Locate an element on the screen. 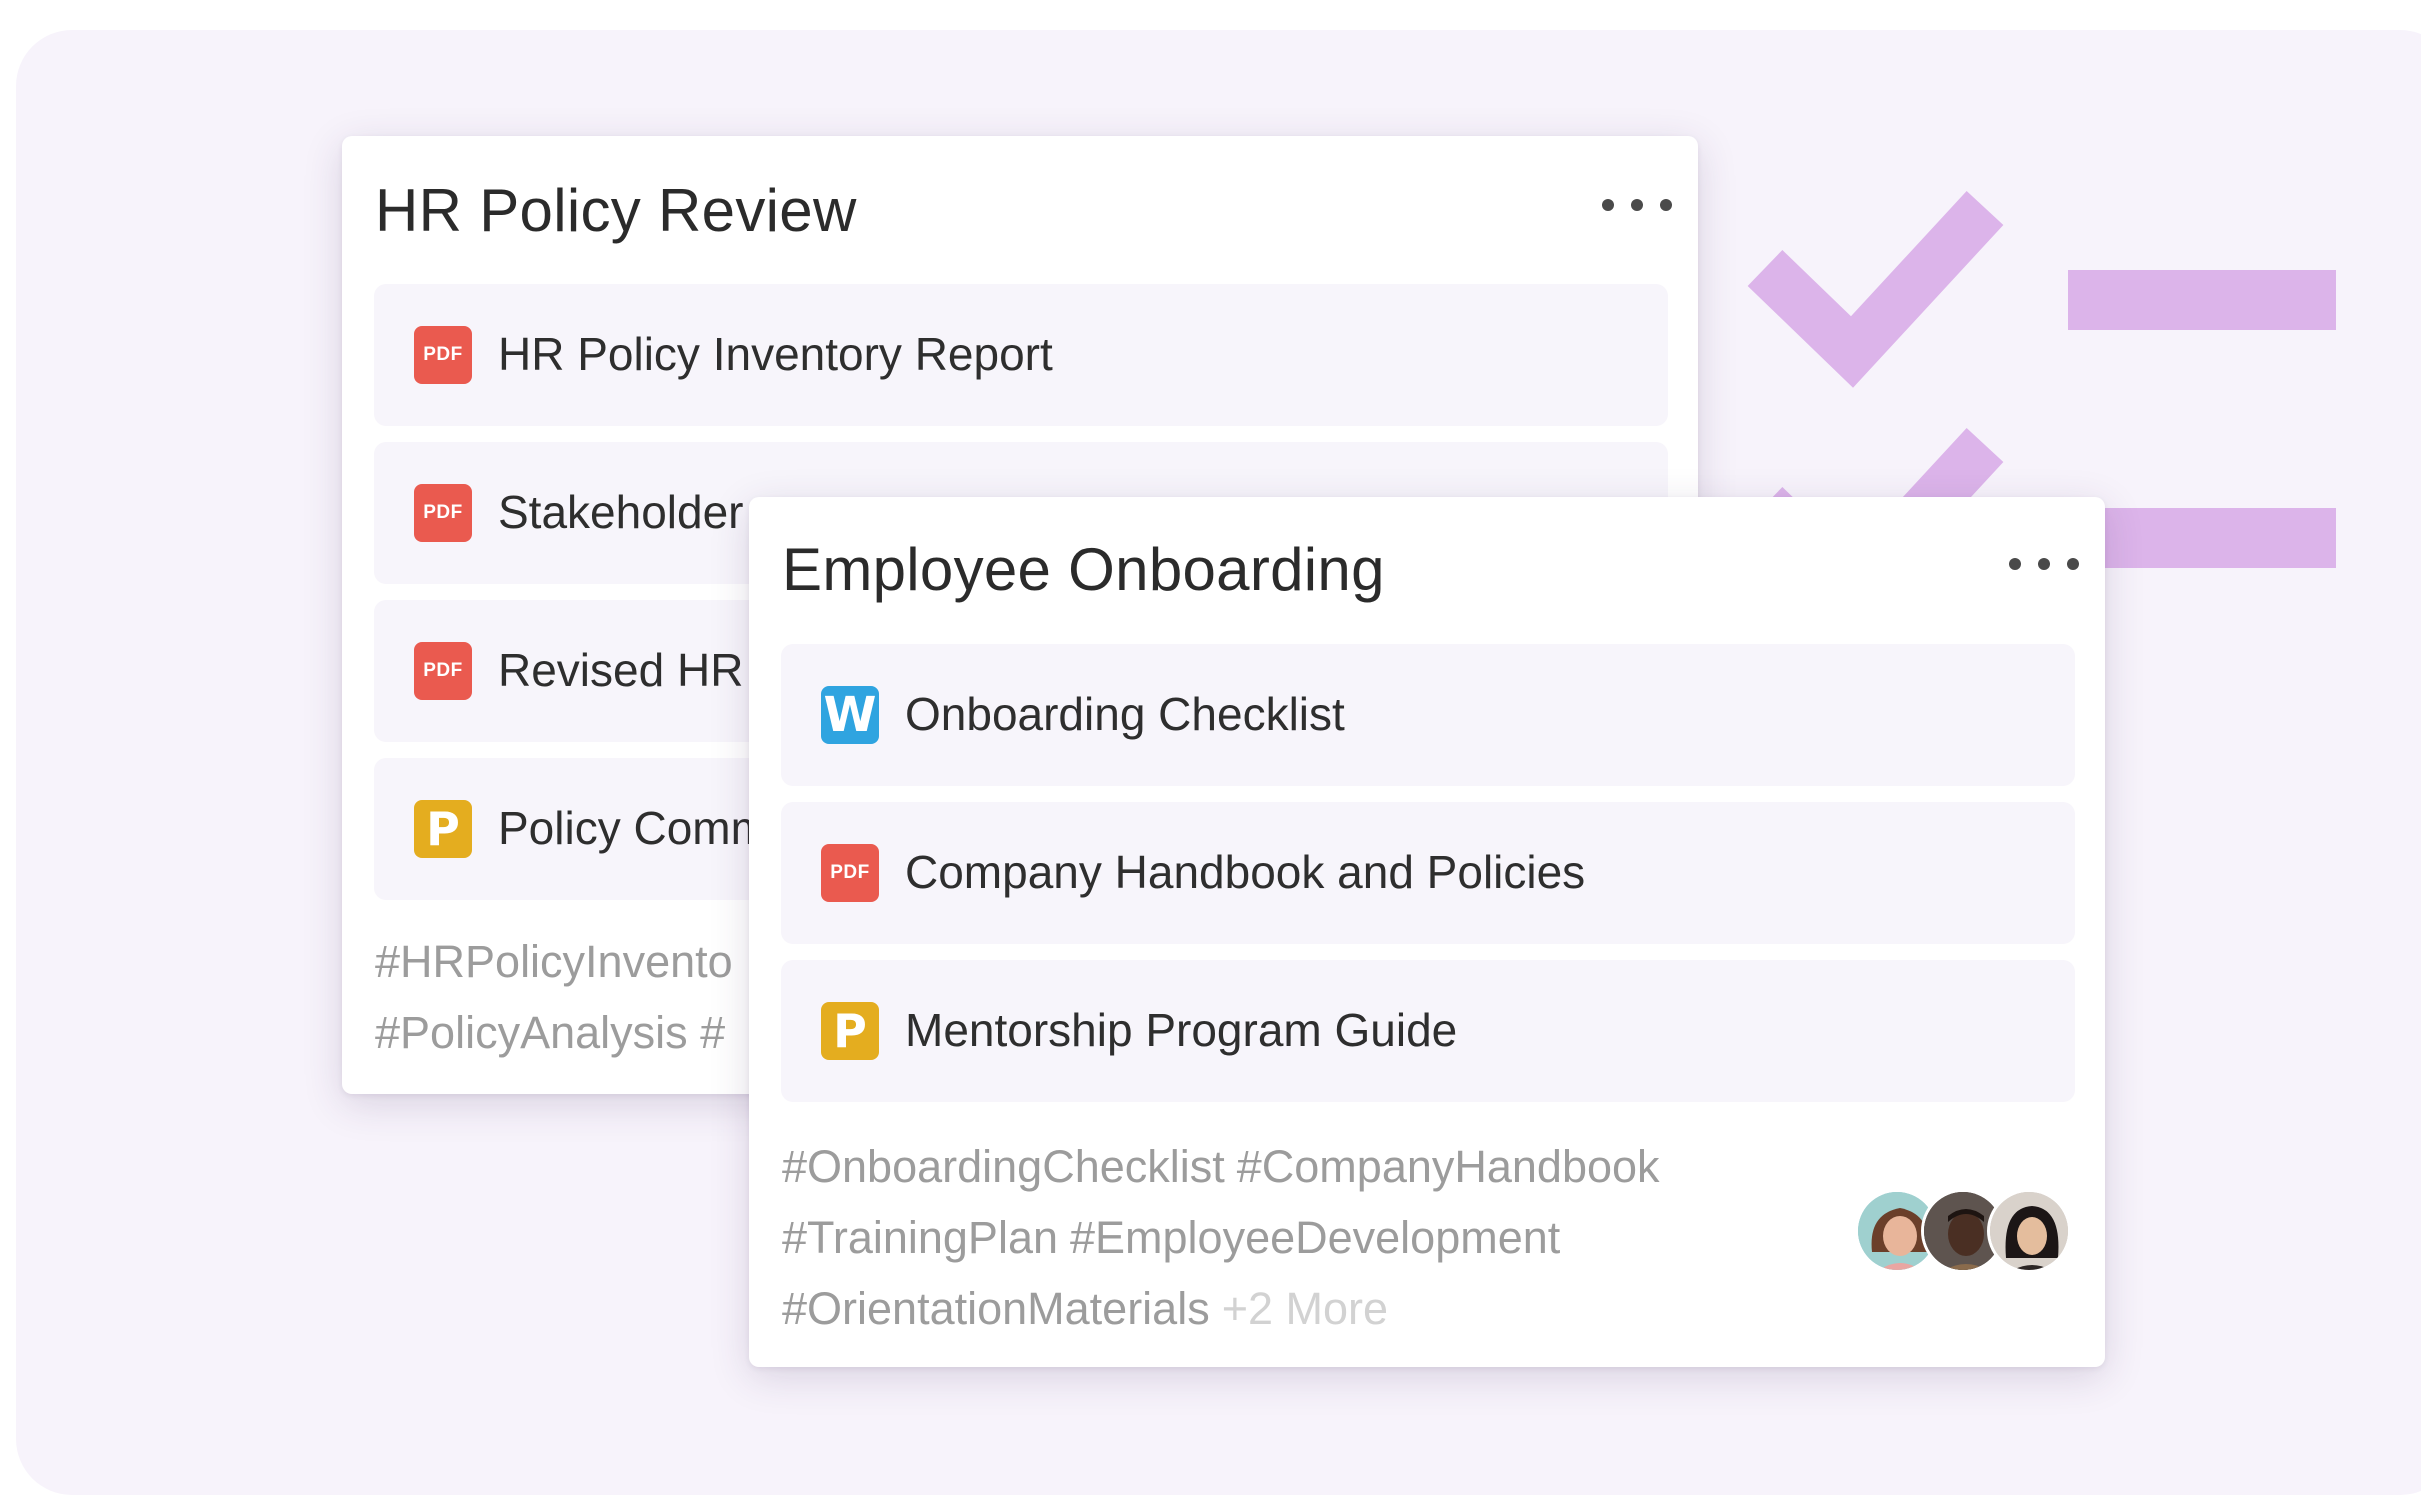  more-tags-link: +2 More is located at coordinates (1305, 1308).